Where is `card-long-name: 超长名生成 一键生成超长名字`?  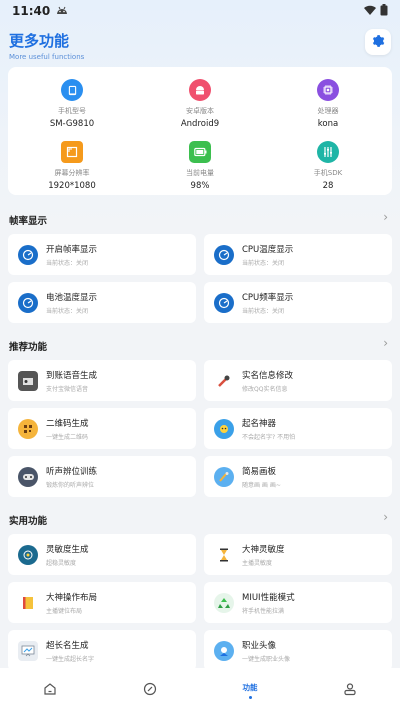 card-long-name: 超长名生成 一键生成超长名字 is located at coordinates (102, 650).